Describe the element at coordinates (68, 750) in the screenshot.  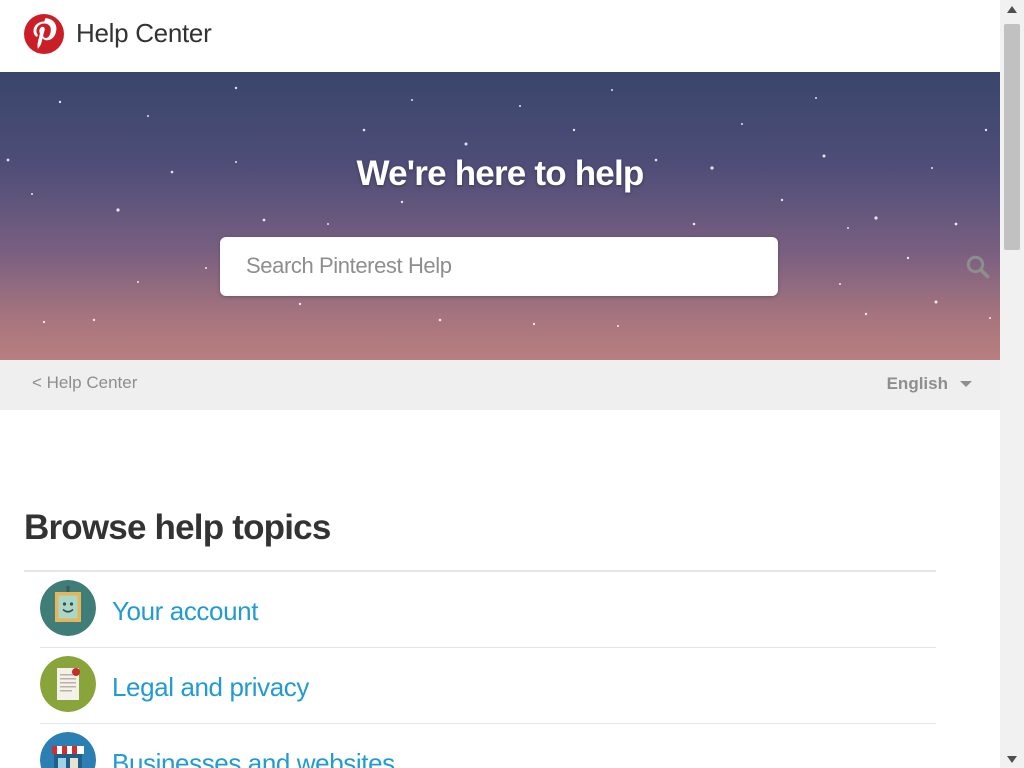
I see `storefront-icon` at that location.